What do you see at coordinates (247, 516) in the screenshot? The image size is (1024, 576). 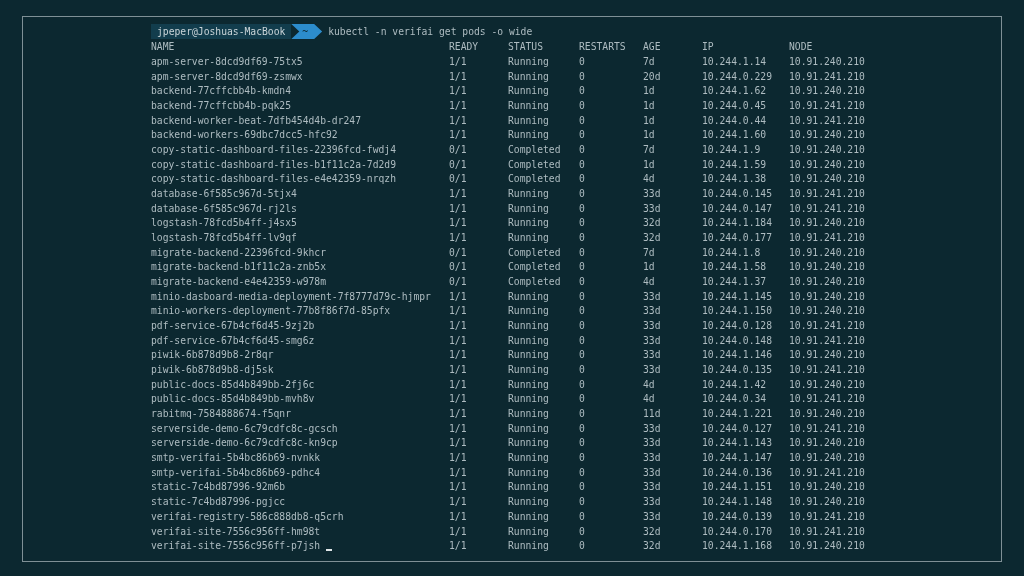 I see `table-cell: verifai-registry-586c888db8-q5crh` at bounding box center [247, 516].